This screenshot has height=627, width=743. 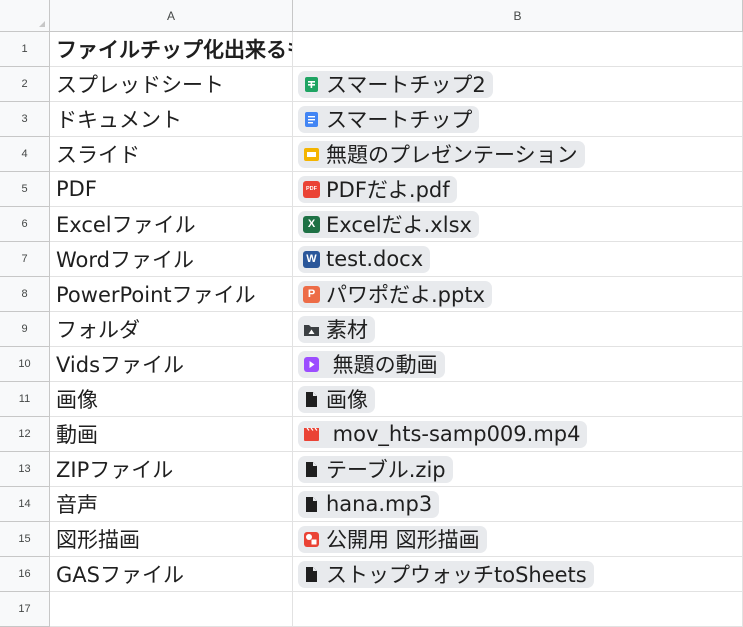 What do you see at coordinates (443, 434) in the screenshot?
I see `file-smart-chip: mov_hts-samp009.mp4` at bounding box center [443, 434].